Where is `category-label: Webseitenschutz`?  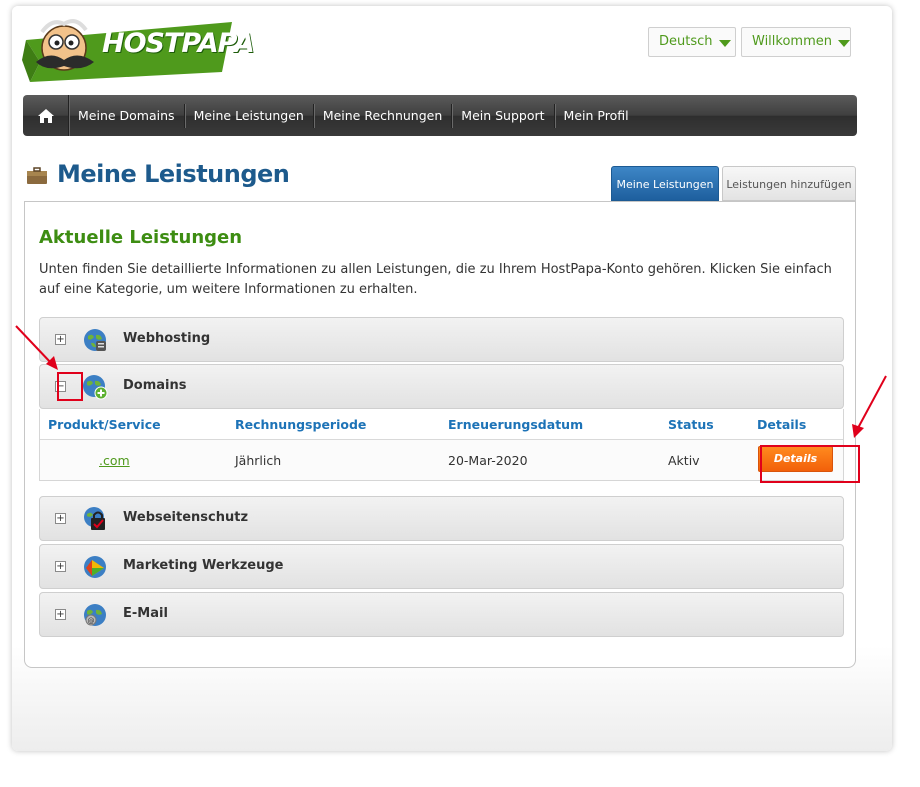
category-label: Webseitenschutz is located at coordinates (186, 517).